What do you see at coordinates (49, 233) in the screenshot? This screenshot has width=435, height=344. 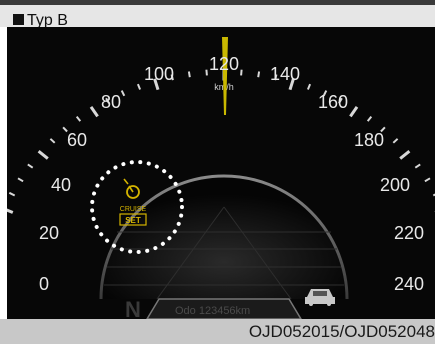 I see `speed-label-20: 20` at bounding box center [49, 233].